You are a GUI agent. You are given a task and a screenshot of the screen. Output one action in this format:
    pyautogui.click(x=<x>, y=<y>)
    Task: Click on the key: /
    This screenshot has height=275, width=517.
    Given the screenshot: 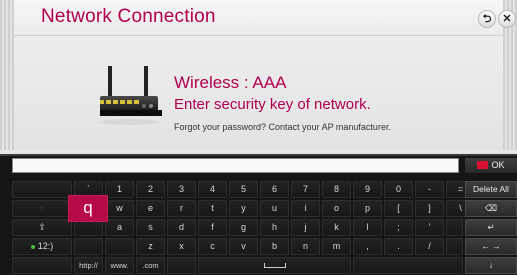 What is the action you would take?
    pyautogui.click(x=429, y=246)
    